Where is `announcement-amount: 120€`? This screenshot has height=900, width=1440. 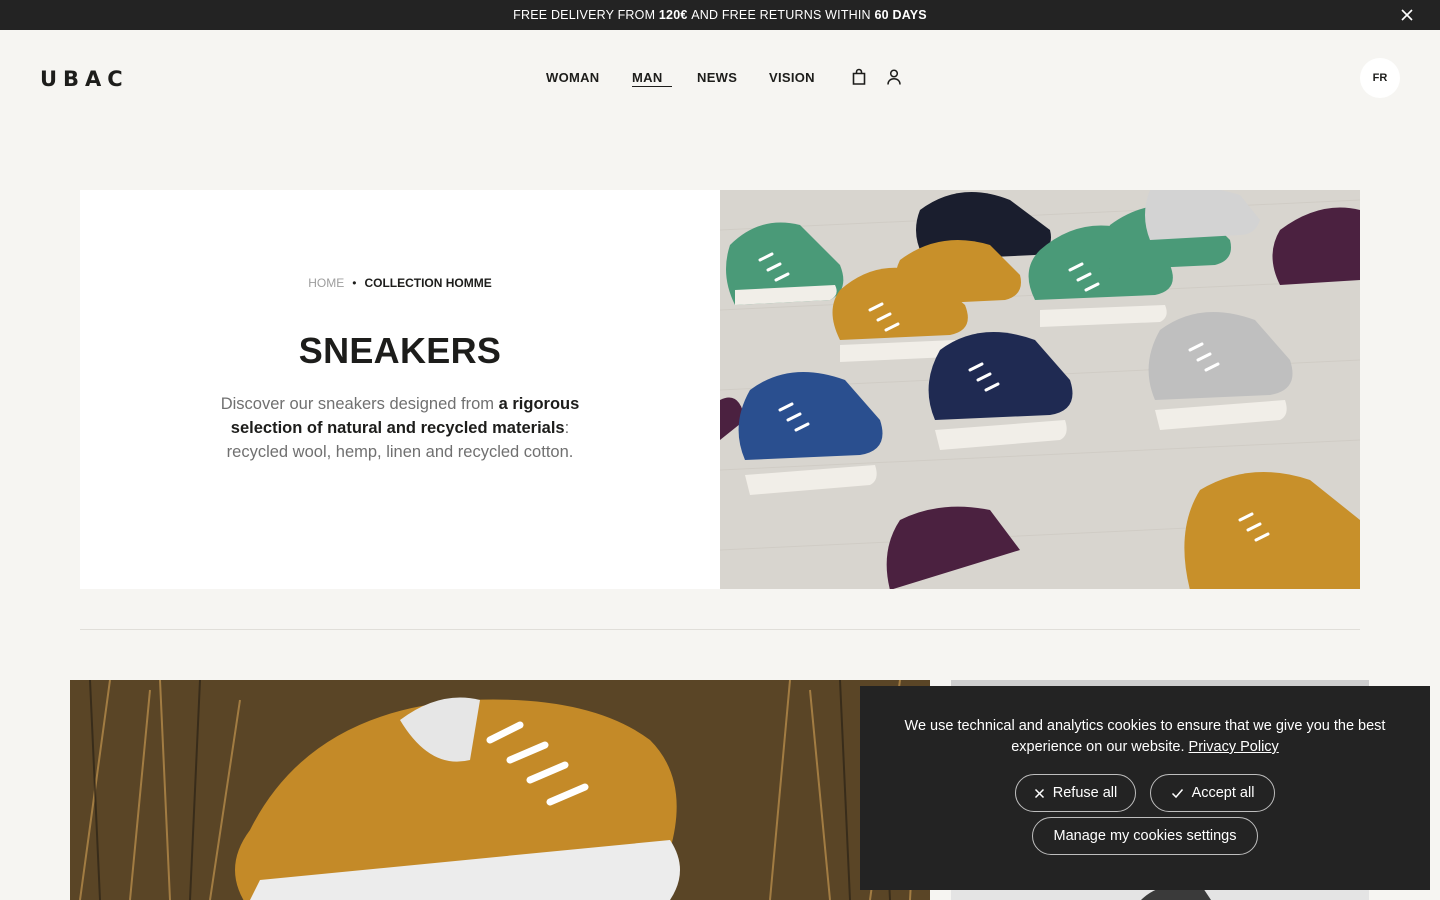
announcement-amount: 120€ is located at coordinates (673, 15).